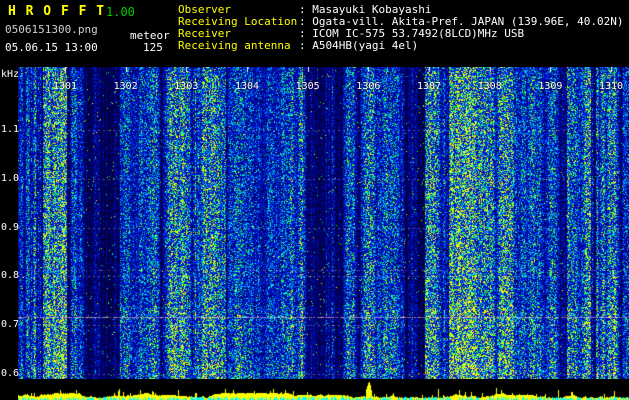 The image size is (629, 400). Describe the element at coordinates (10, 373) in the screenshot. I see `freq-tick-label: 0.6` at that location.